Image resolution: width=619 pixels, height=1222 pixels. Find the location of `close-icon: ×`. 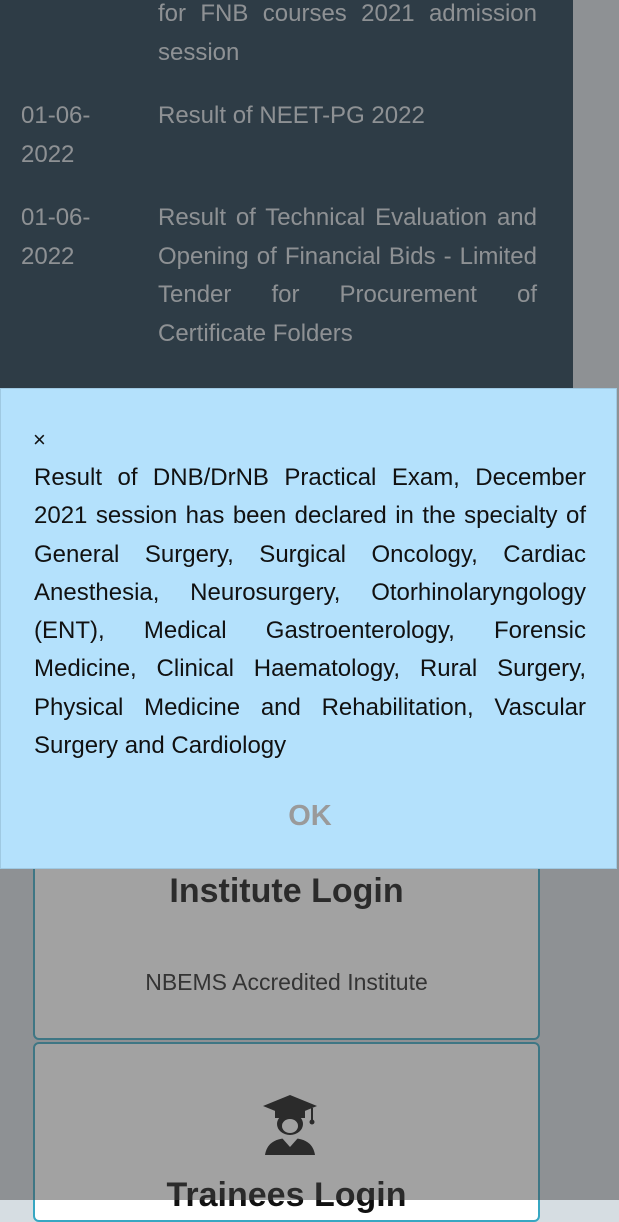

close-icon: × is located at coordinates (39, 440).